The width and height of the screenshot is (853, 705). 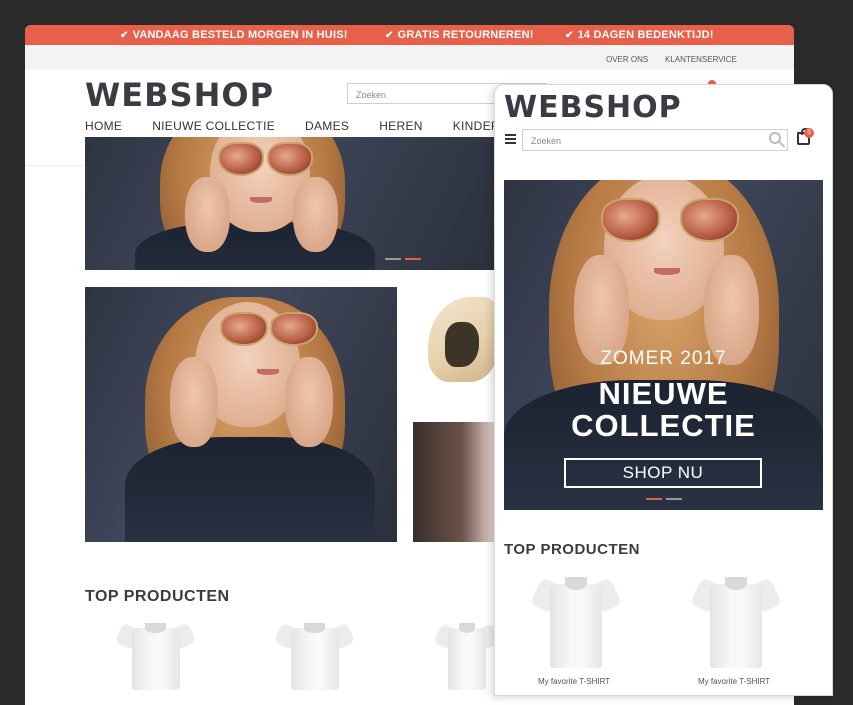 I want to click on promo-text: VANDAAG BESTELD MORGEN IN HUIS!, so click(x=240, y=35).